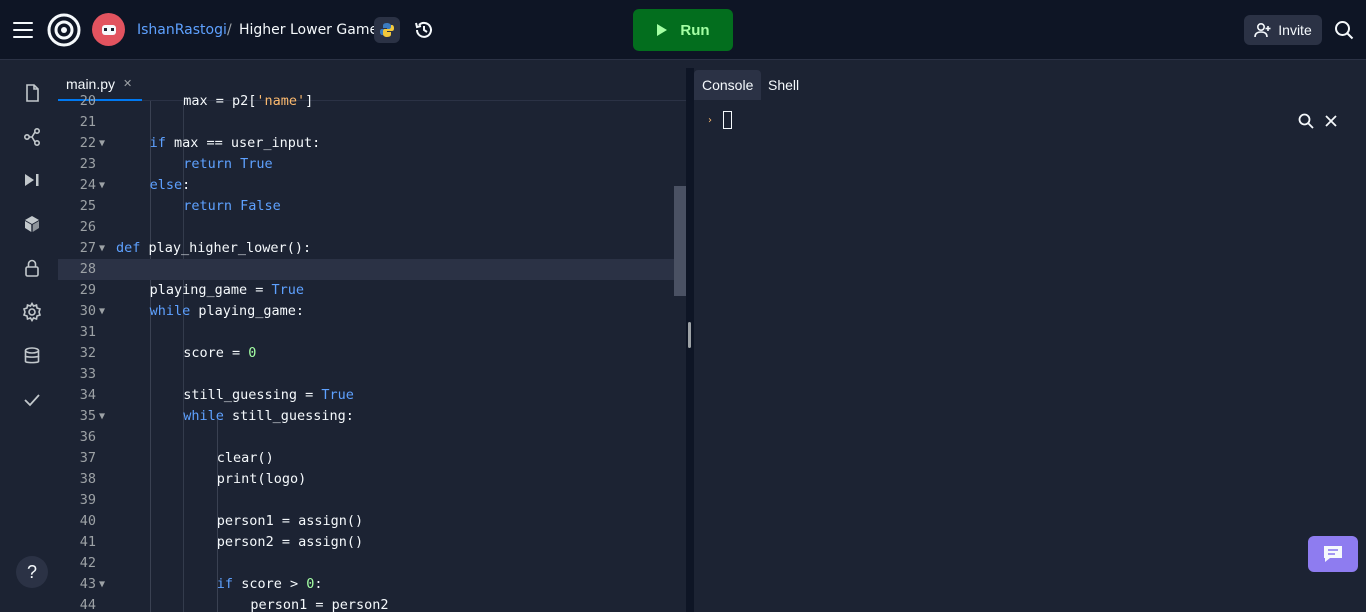  I want to click on settings-gear-icon, so click(32, 312).